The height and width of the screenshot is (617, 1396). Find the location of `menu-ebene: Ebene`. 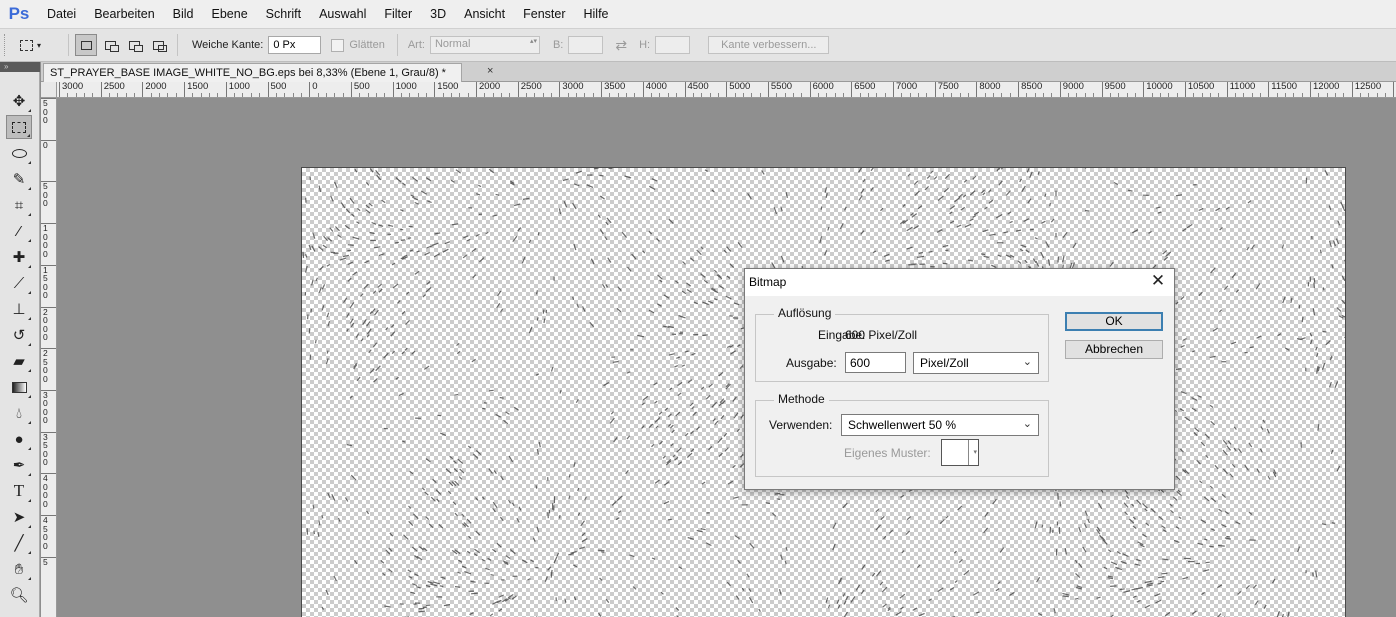

menu-ebene: Ebene is located at coordinates (230, 14).